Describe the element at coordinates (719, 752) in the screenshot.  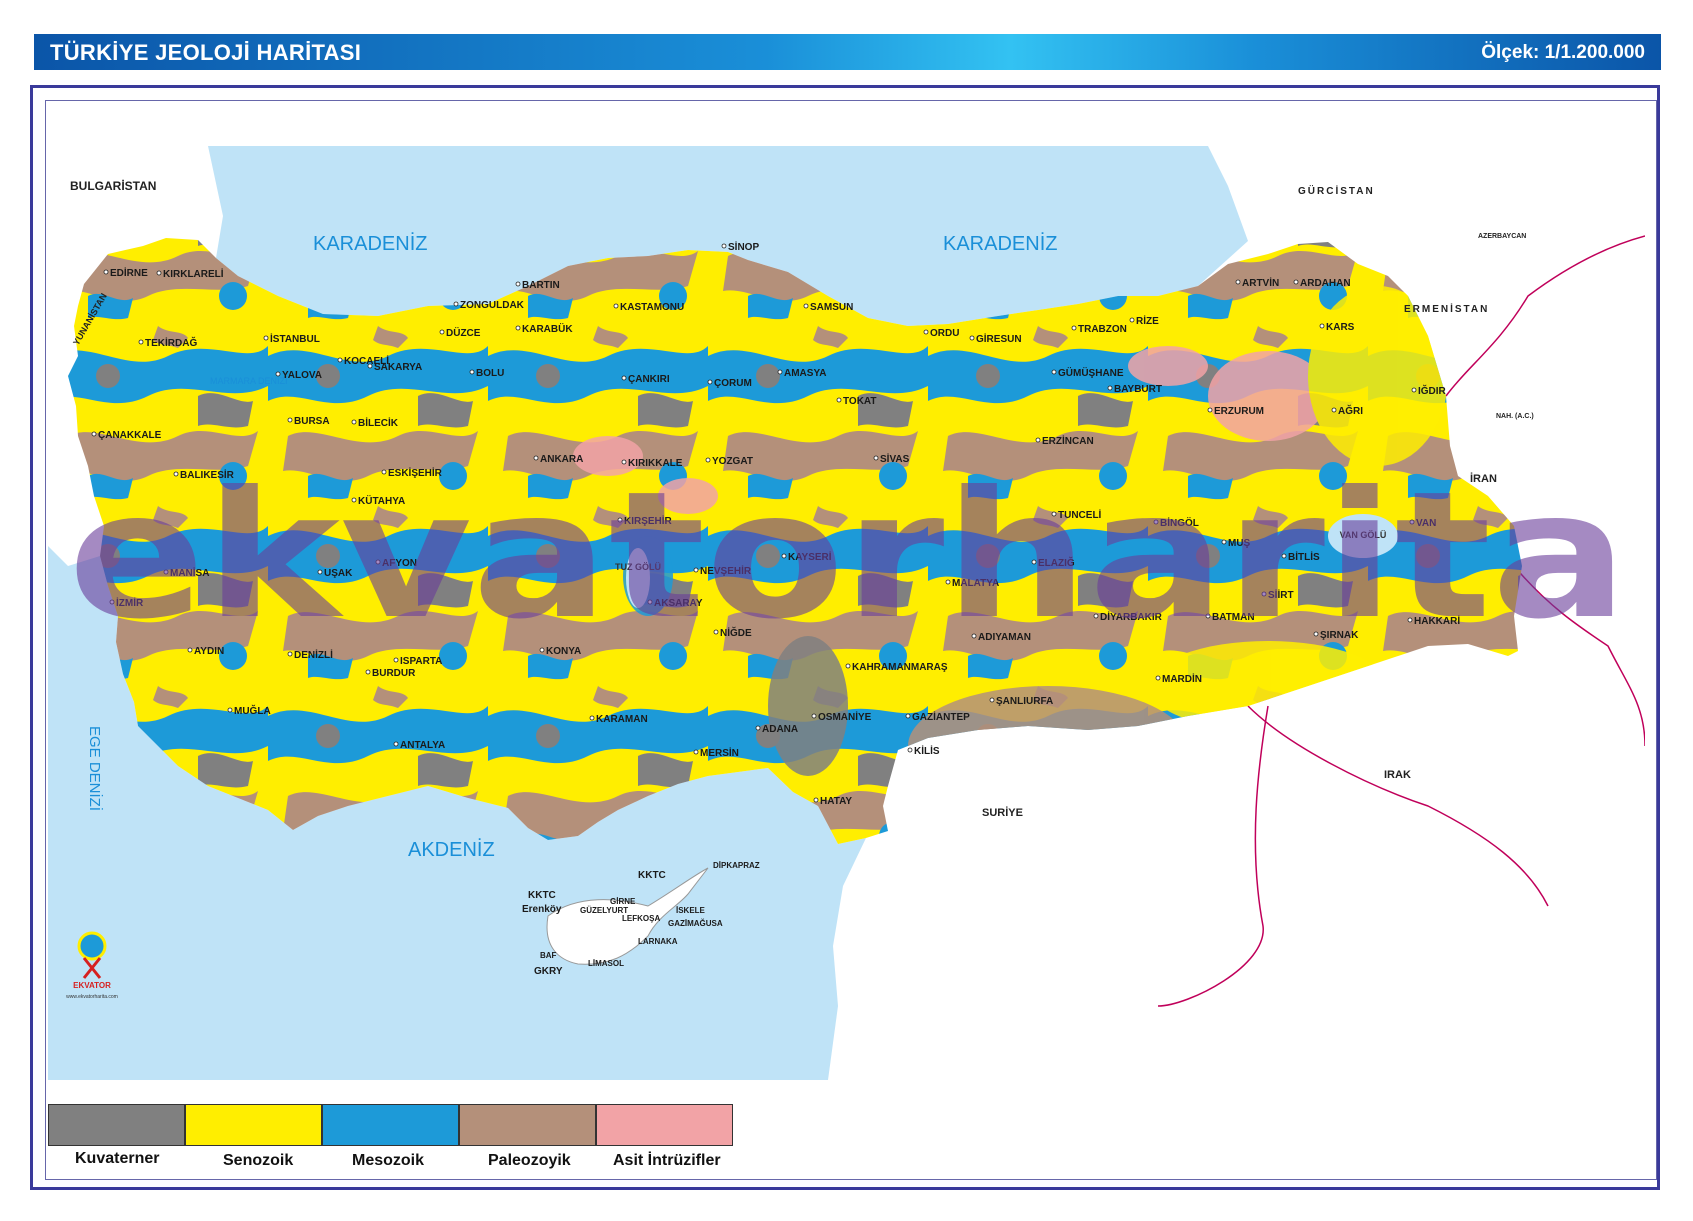
I see `city-label: MERSİN` at that location.